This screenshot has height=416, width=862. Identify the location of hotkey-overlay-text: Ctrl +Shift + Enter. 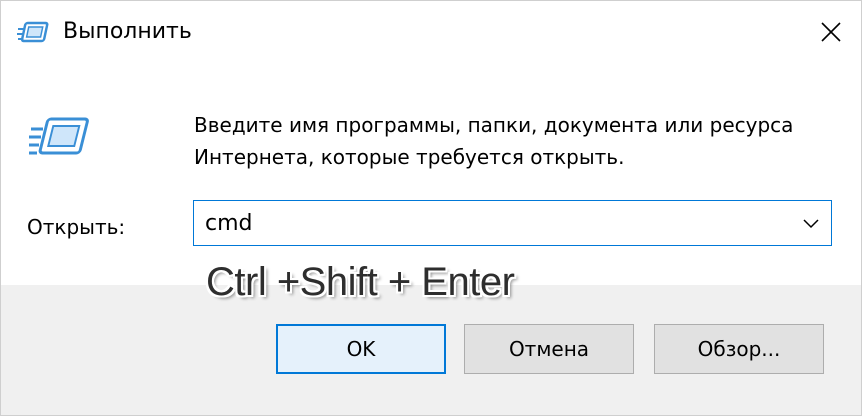
(360, 282).